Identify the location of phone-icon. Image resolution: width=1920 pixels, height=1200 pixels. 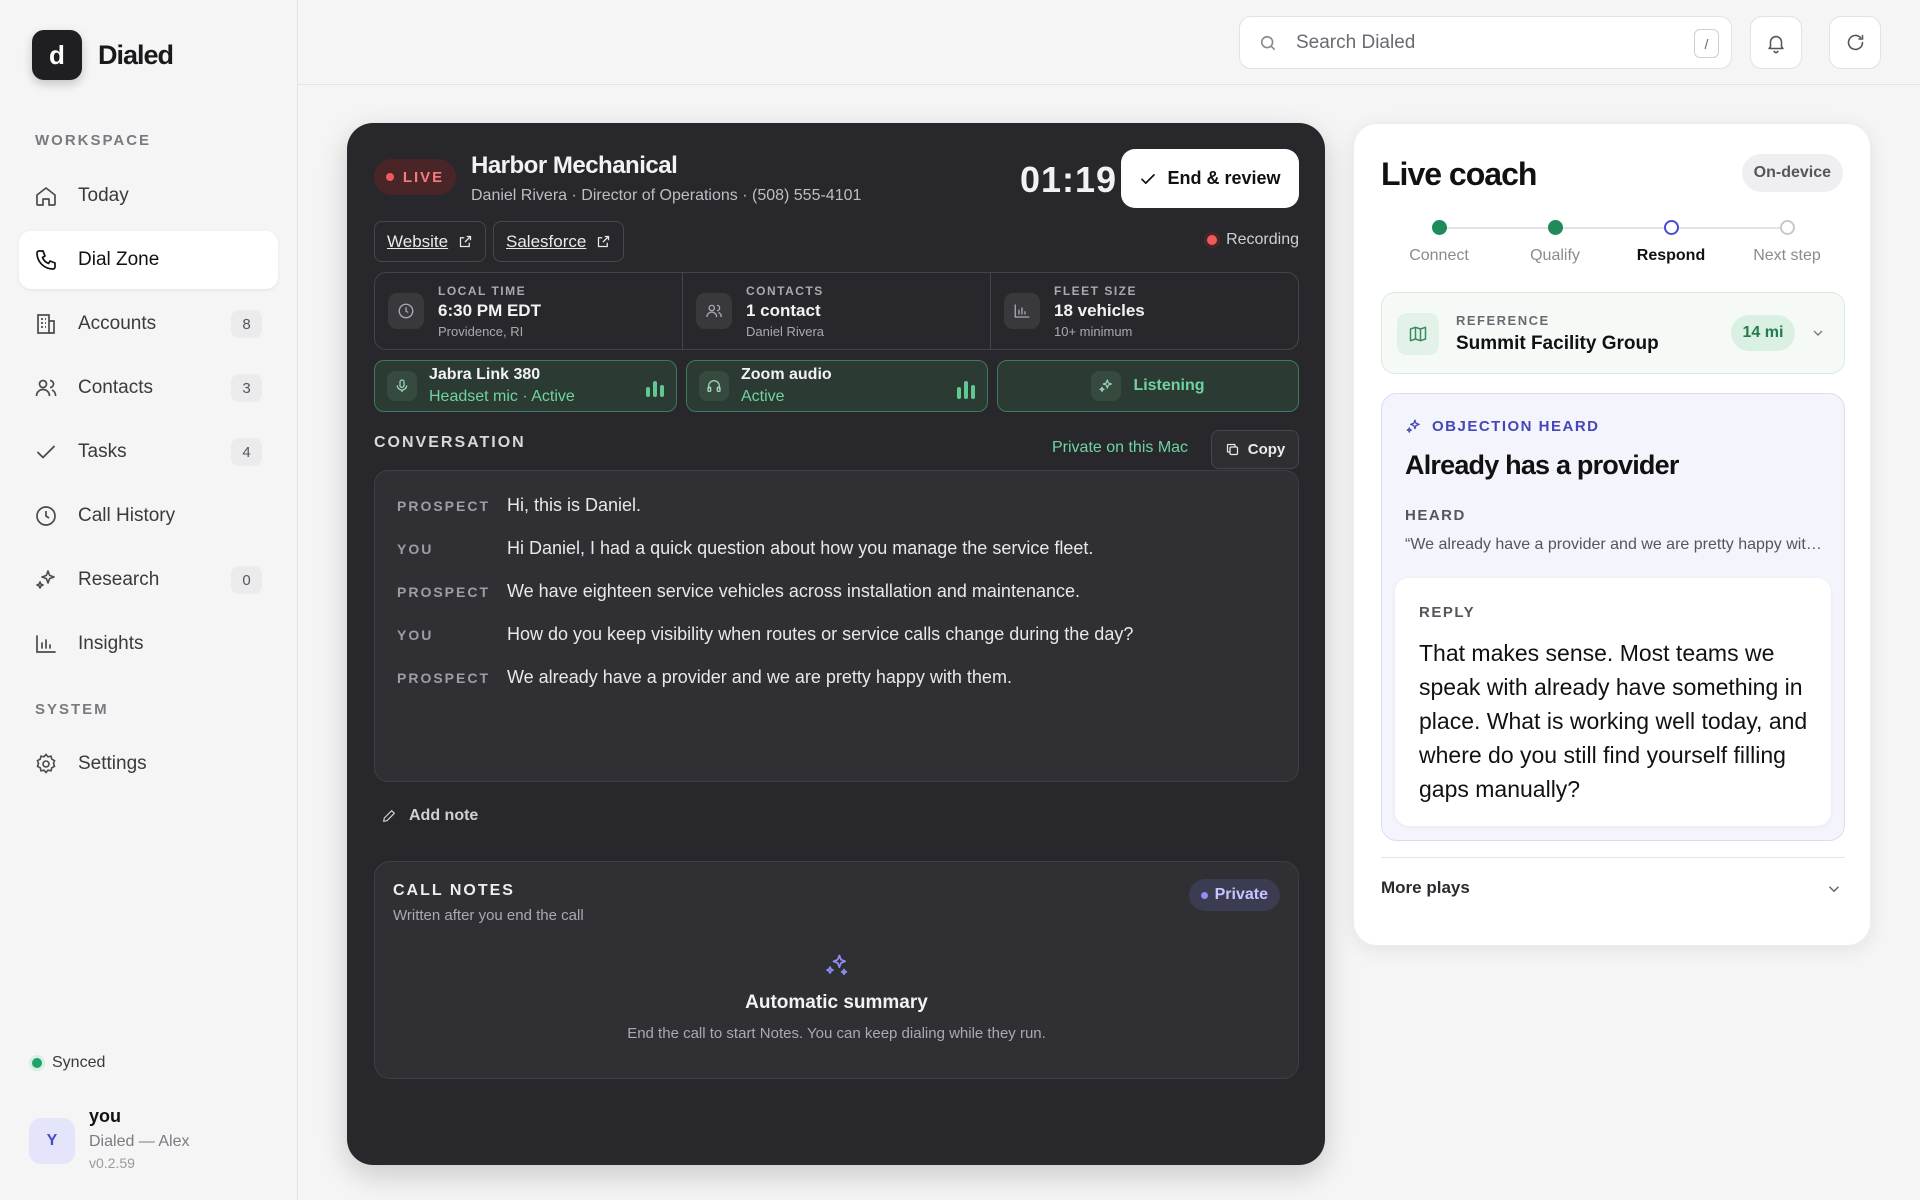
(46, 260).